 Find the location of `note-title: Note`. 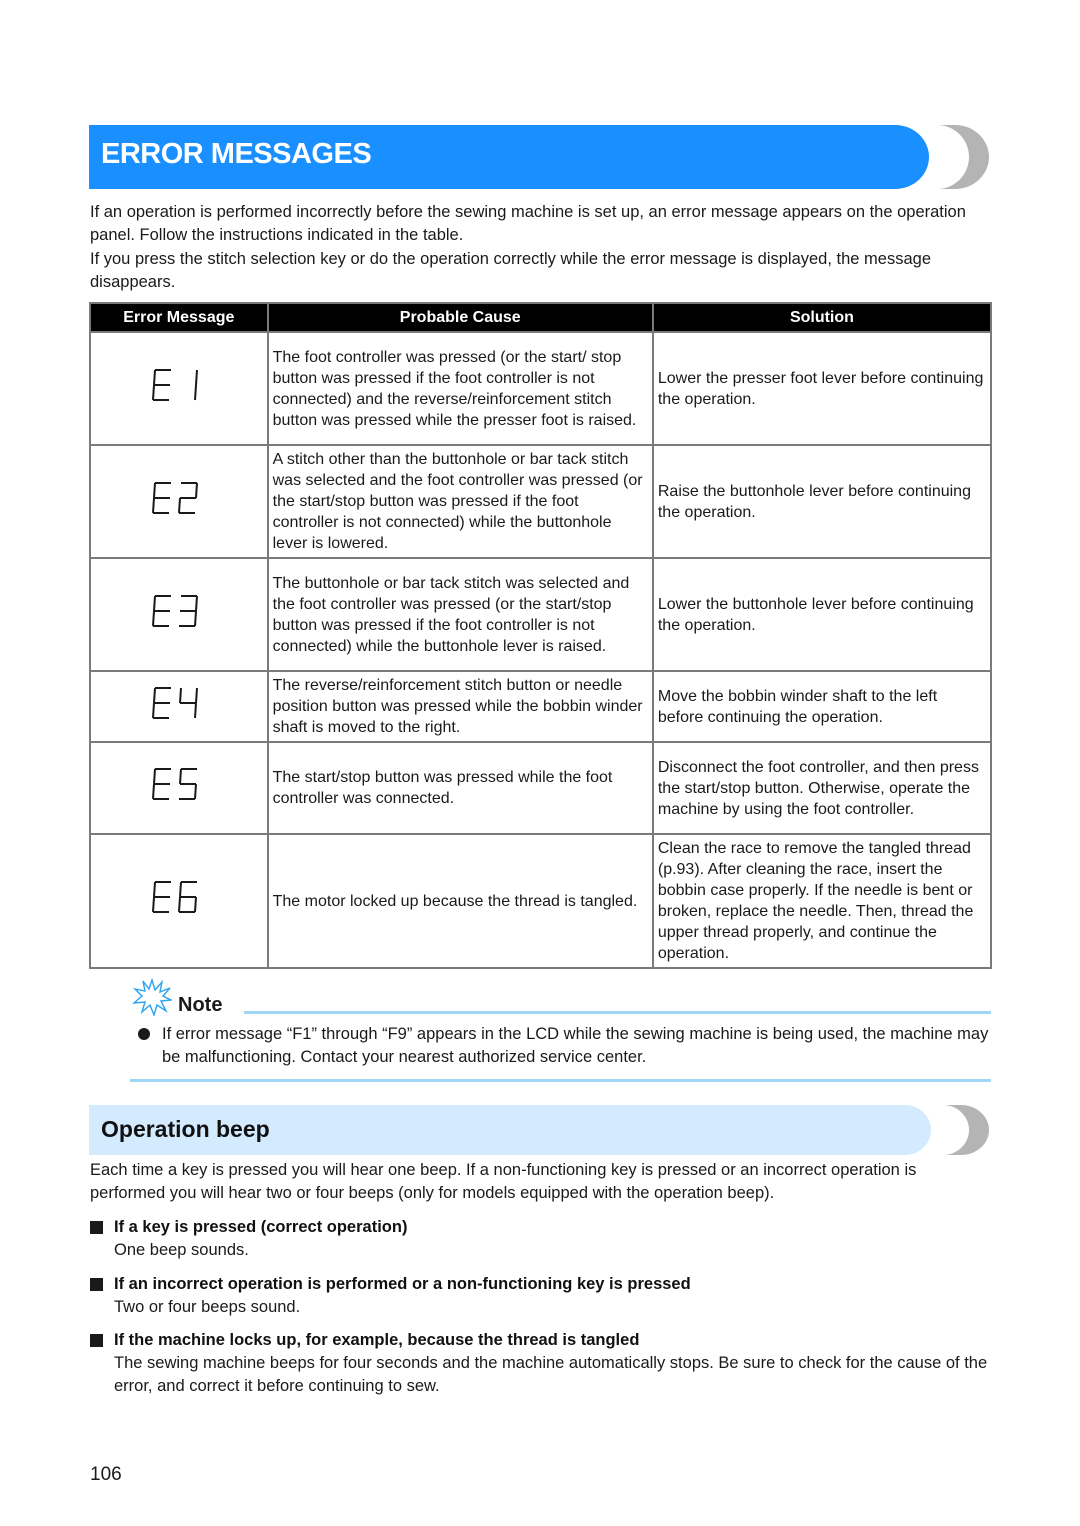

note-title: Note is located at coordinates (200, 1005).